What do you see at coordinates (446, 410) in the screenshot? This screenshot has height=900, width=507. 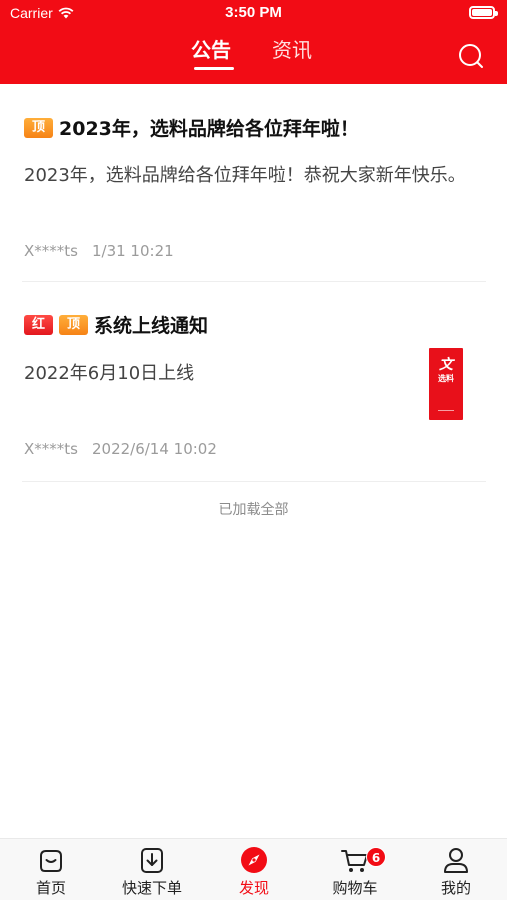 I see `thumbnail-divider` at bounding box center [446, 410].